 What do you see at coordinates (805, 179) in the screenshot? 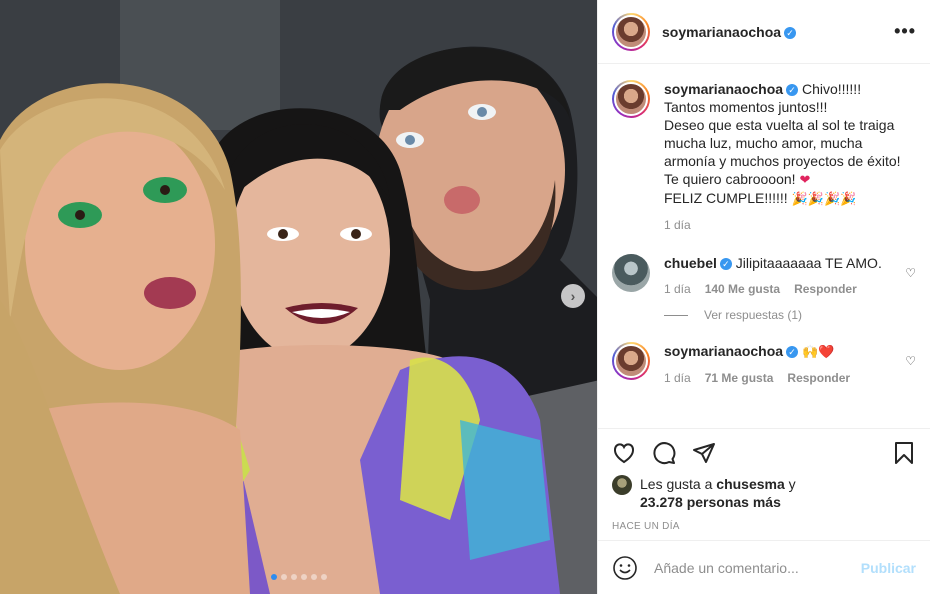
I see `heart-emoji-icon: ❤` at bounding box center [805, 179].